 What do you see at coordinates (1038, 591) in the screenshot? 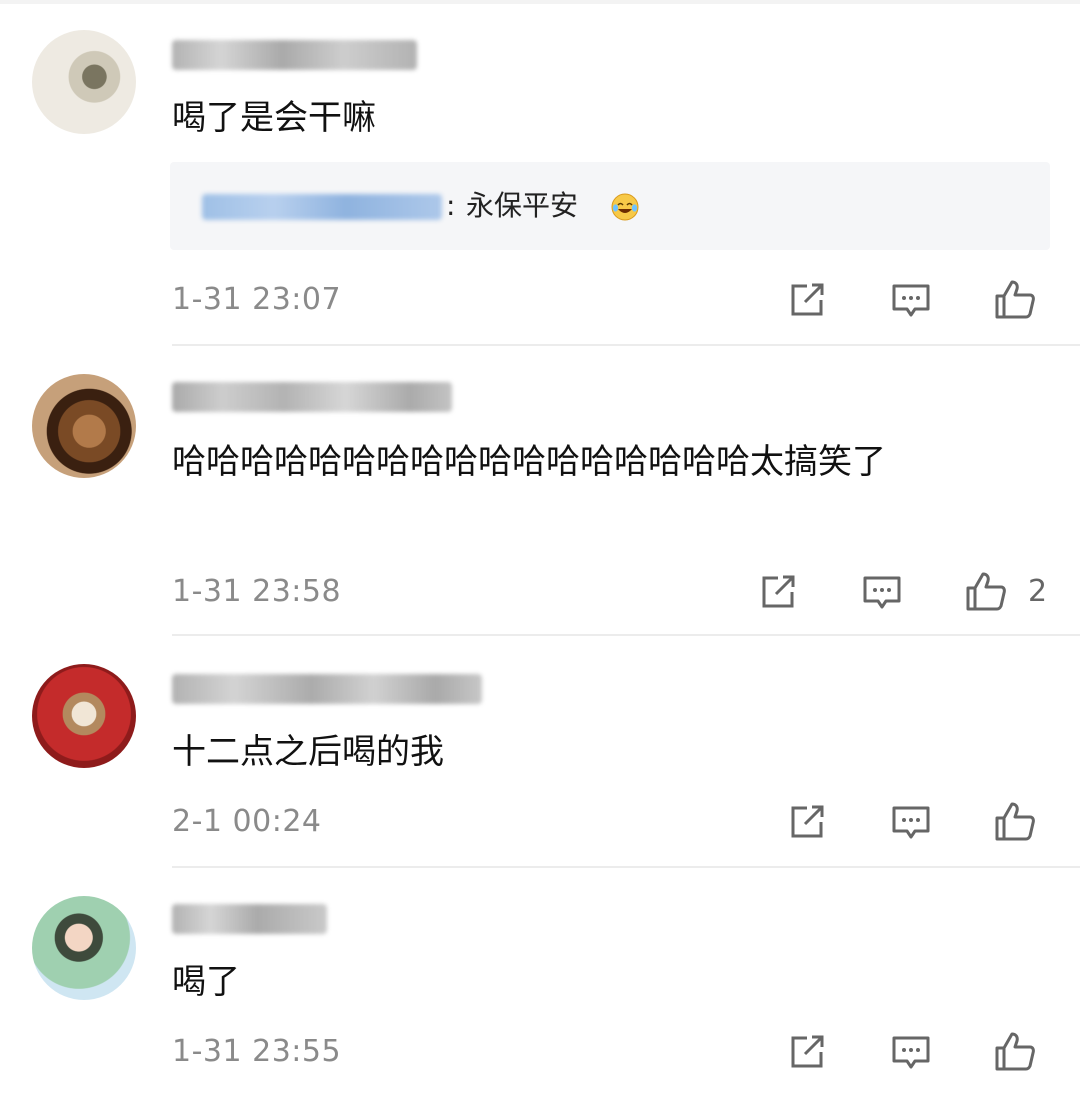
I see `like-count: 2` at bounding box center [1038, 591].